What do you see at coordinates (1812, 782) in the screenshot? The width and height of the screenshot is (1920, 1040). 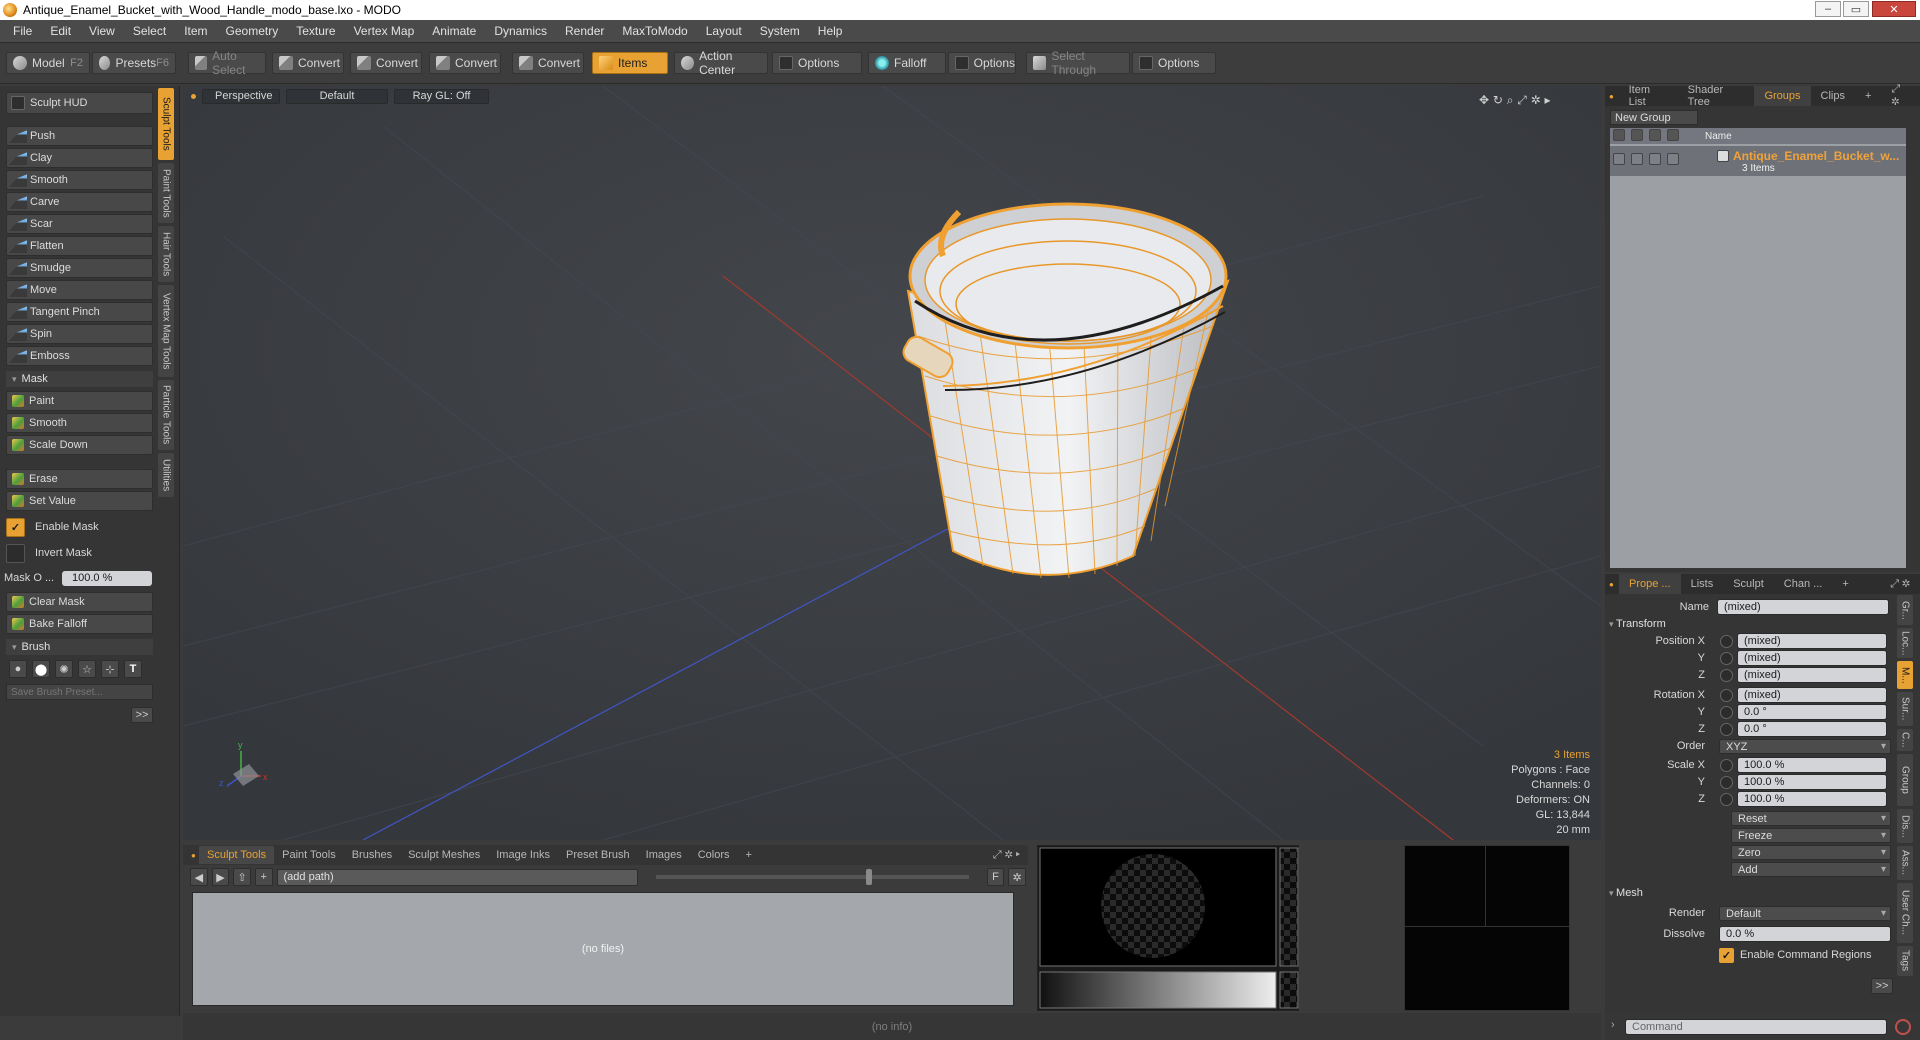 I see `scale-y-field: 100.0 %` at bounding box center [1812, 782].